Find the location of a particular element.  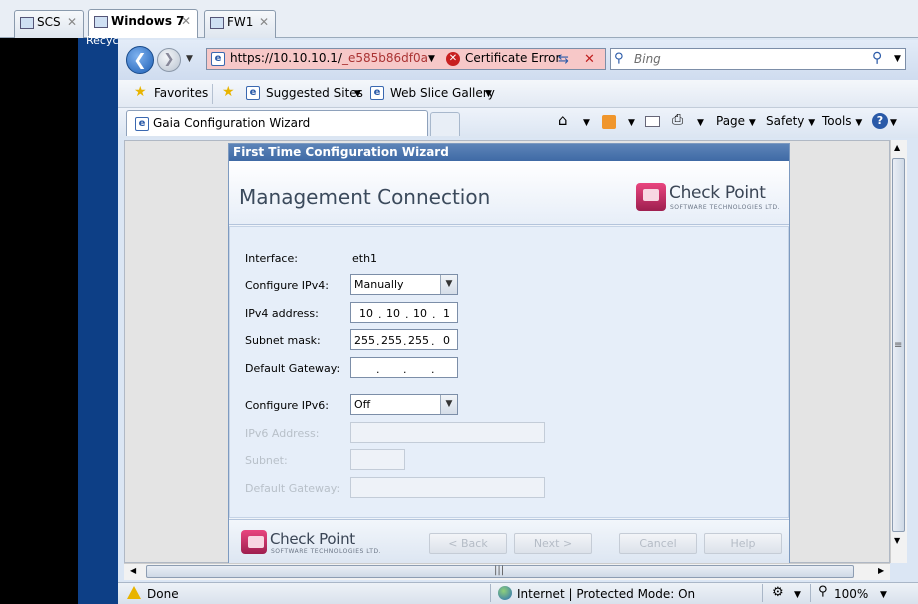

web-slice-gallery-link: Web Slice Gallery is located at coordinates (442, 93).